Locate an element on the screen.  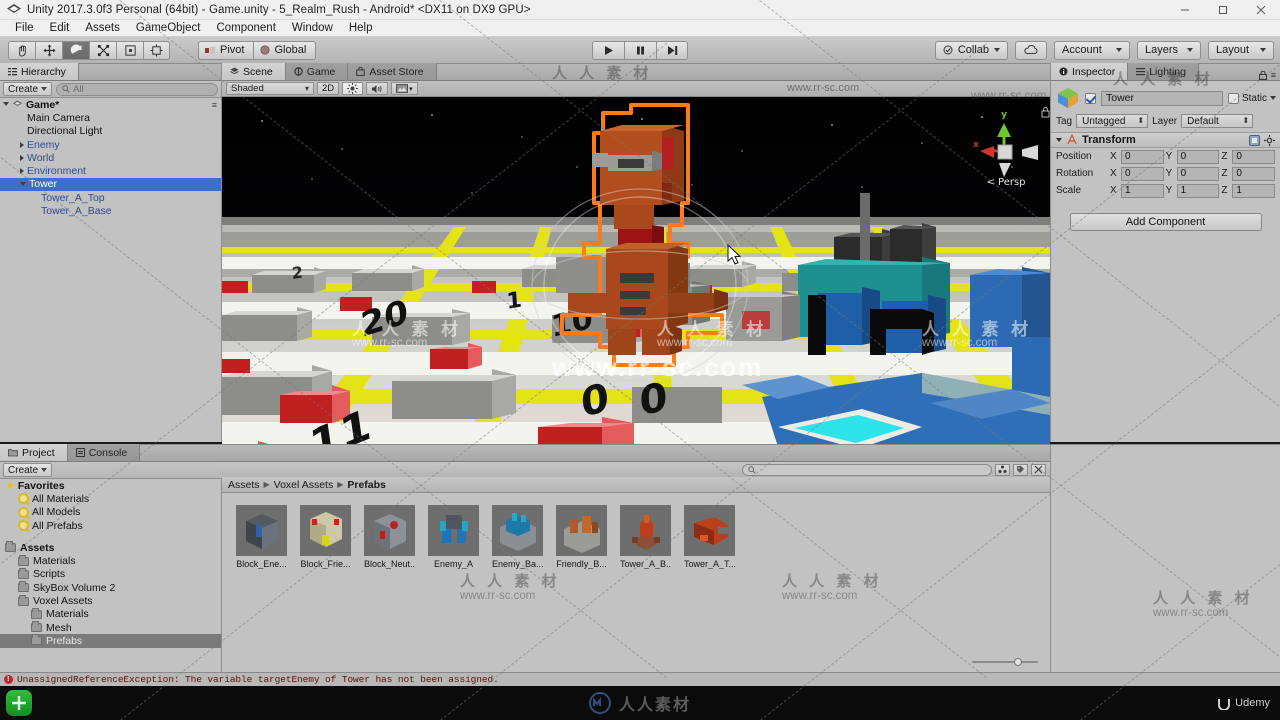
lighting-toggle-button is located at coordinates (353, 88).